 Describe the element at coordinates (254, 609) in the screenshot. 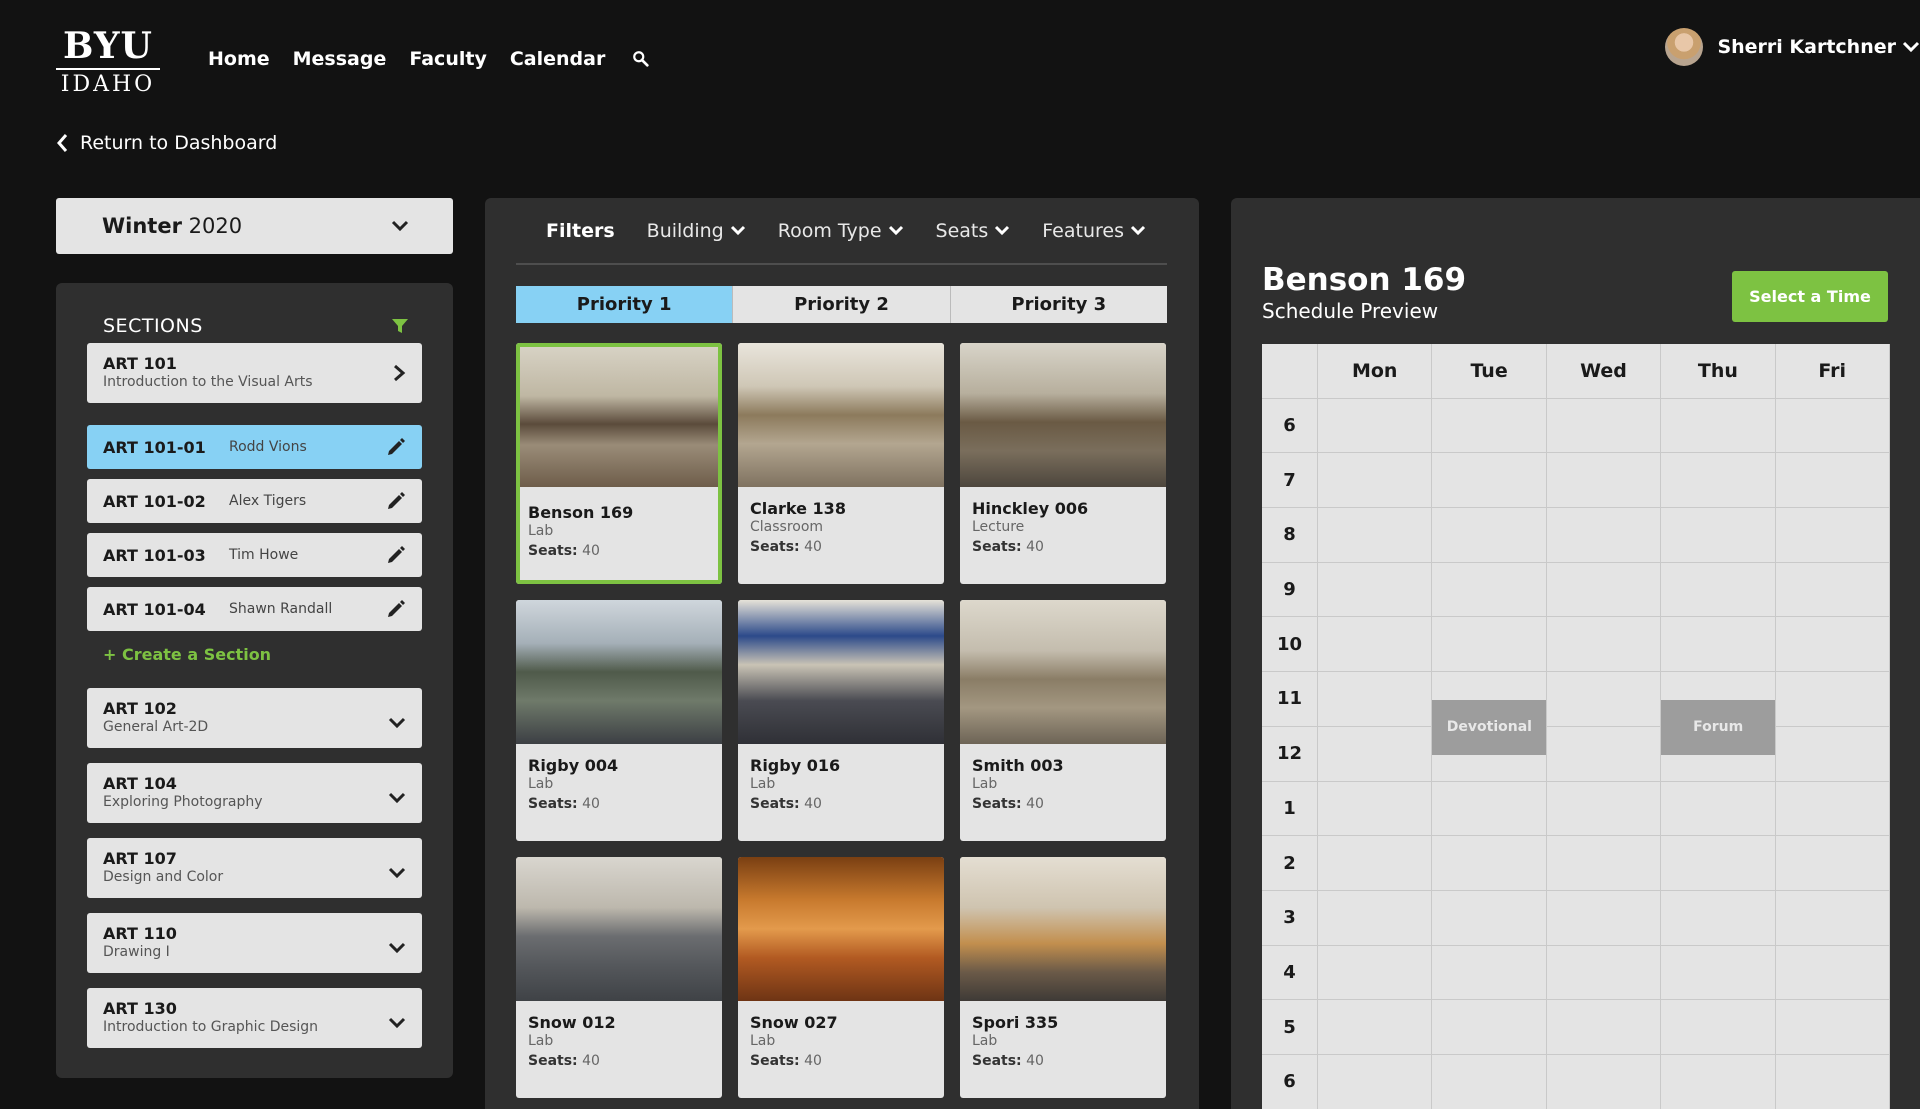

I see `section-row: ART 101-04 Shawn Randall` at that location.